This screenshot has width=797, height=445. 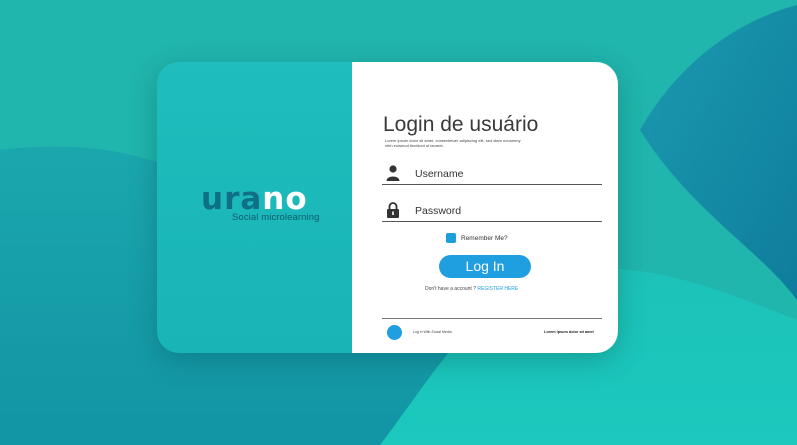 What do you see at coordinates (461, 124) in the screenshot?
I see `page-title: Login de usuário` at bounding box center [461, 124].